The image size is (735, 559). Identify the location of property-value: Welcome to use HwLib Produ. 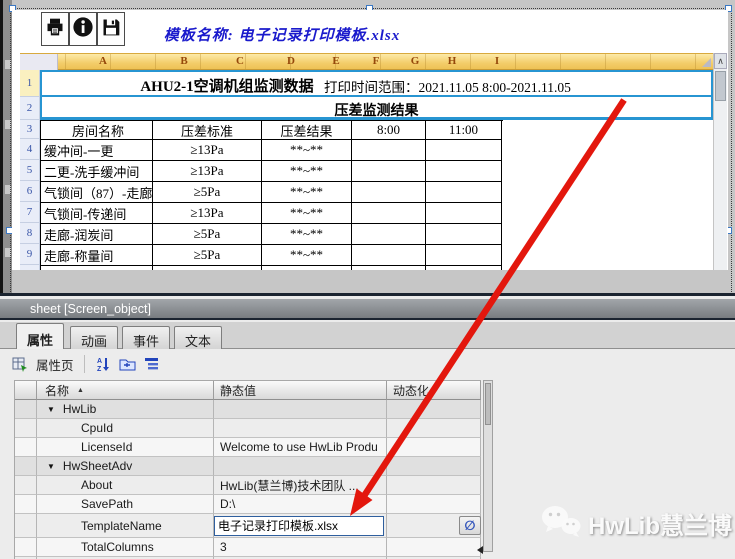
(300, 447).